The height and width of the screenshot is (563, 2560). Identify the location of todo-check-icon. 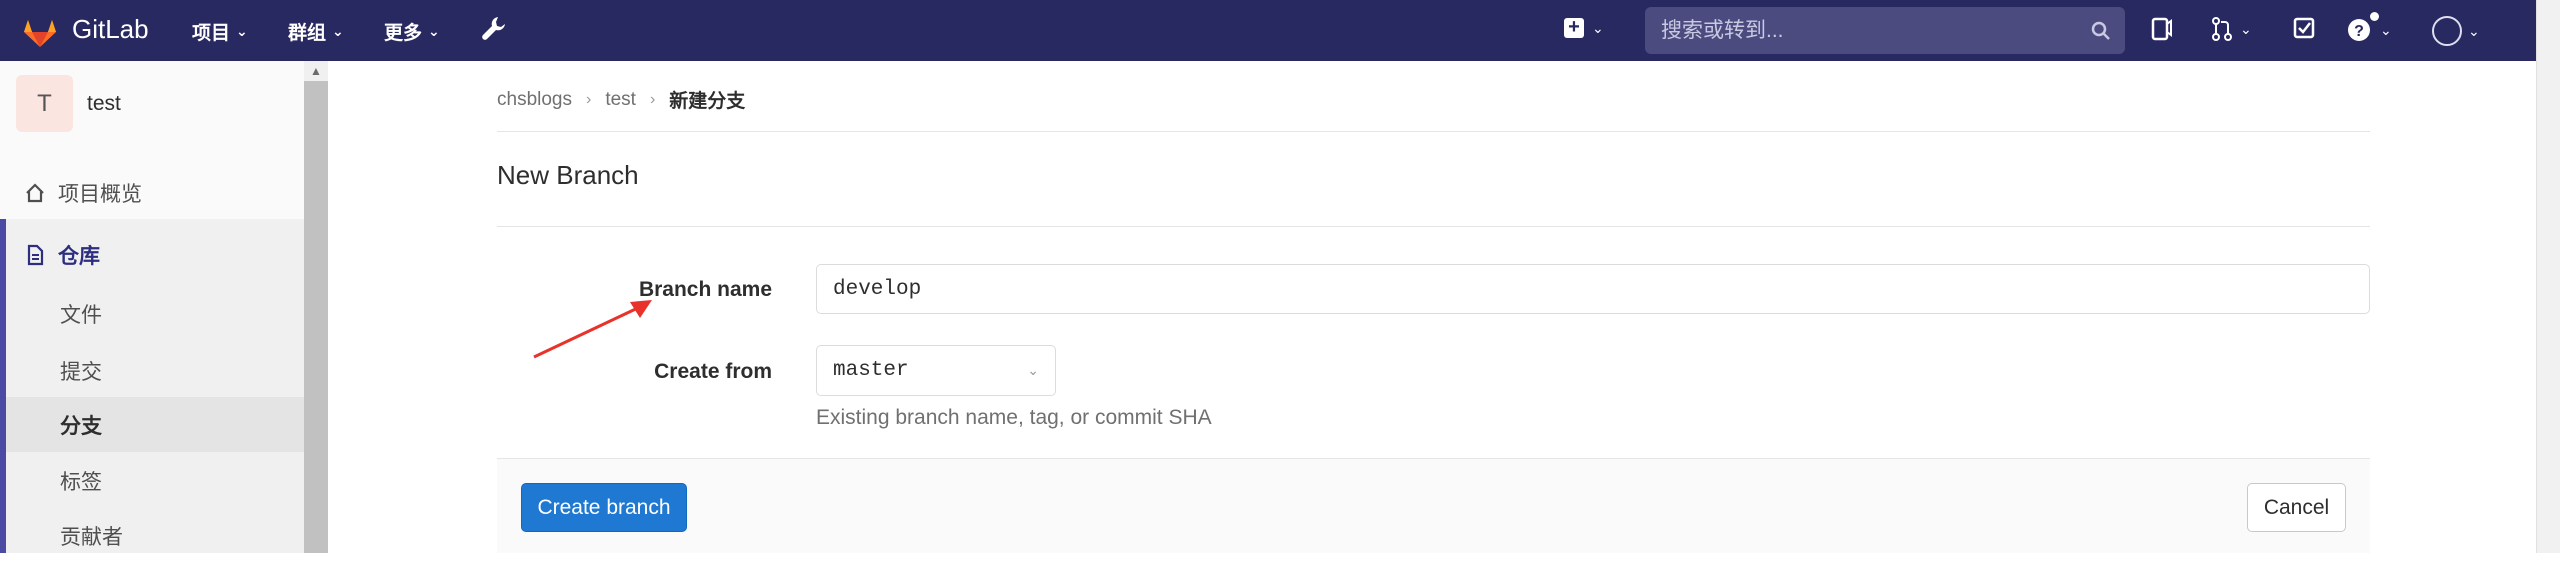
(2304, 28).